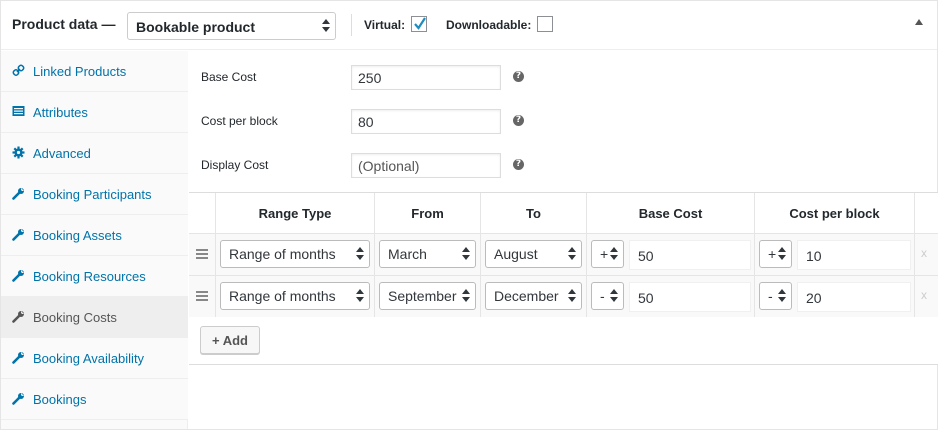 The height and width of the screenshot is (430, 938). I want to click on tab-label: Booking Assets, so click(77, 235).